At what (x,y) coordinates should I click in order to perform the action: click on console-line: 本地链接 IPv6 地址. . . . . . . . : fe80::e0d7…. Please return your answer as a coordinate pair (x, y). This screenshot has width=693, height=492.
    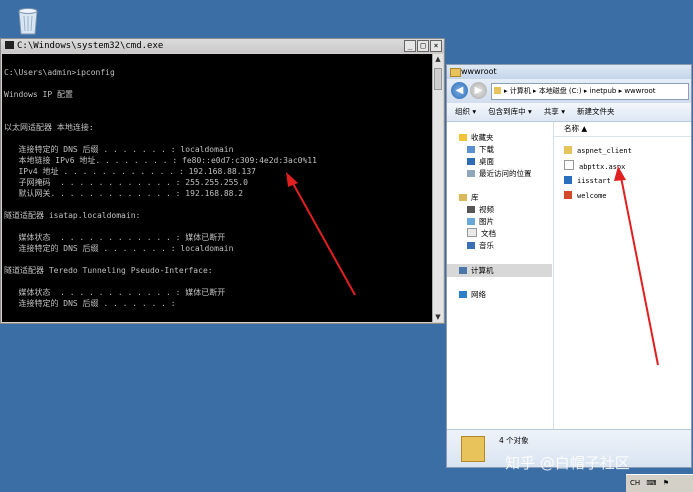
    Looking at the image, I should click on (160, 160).